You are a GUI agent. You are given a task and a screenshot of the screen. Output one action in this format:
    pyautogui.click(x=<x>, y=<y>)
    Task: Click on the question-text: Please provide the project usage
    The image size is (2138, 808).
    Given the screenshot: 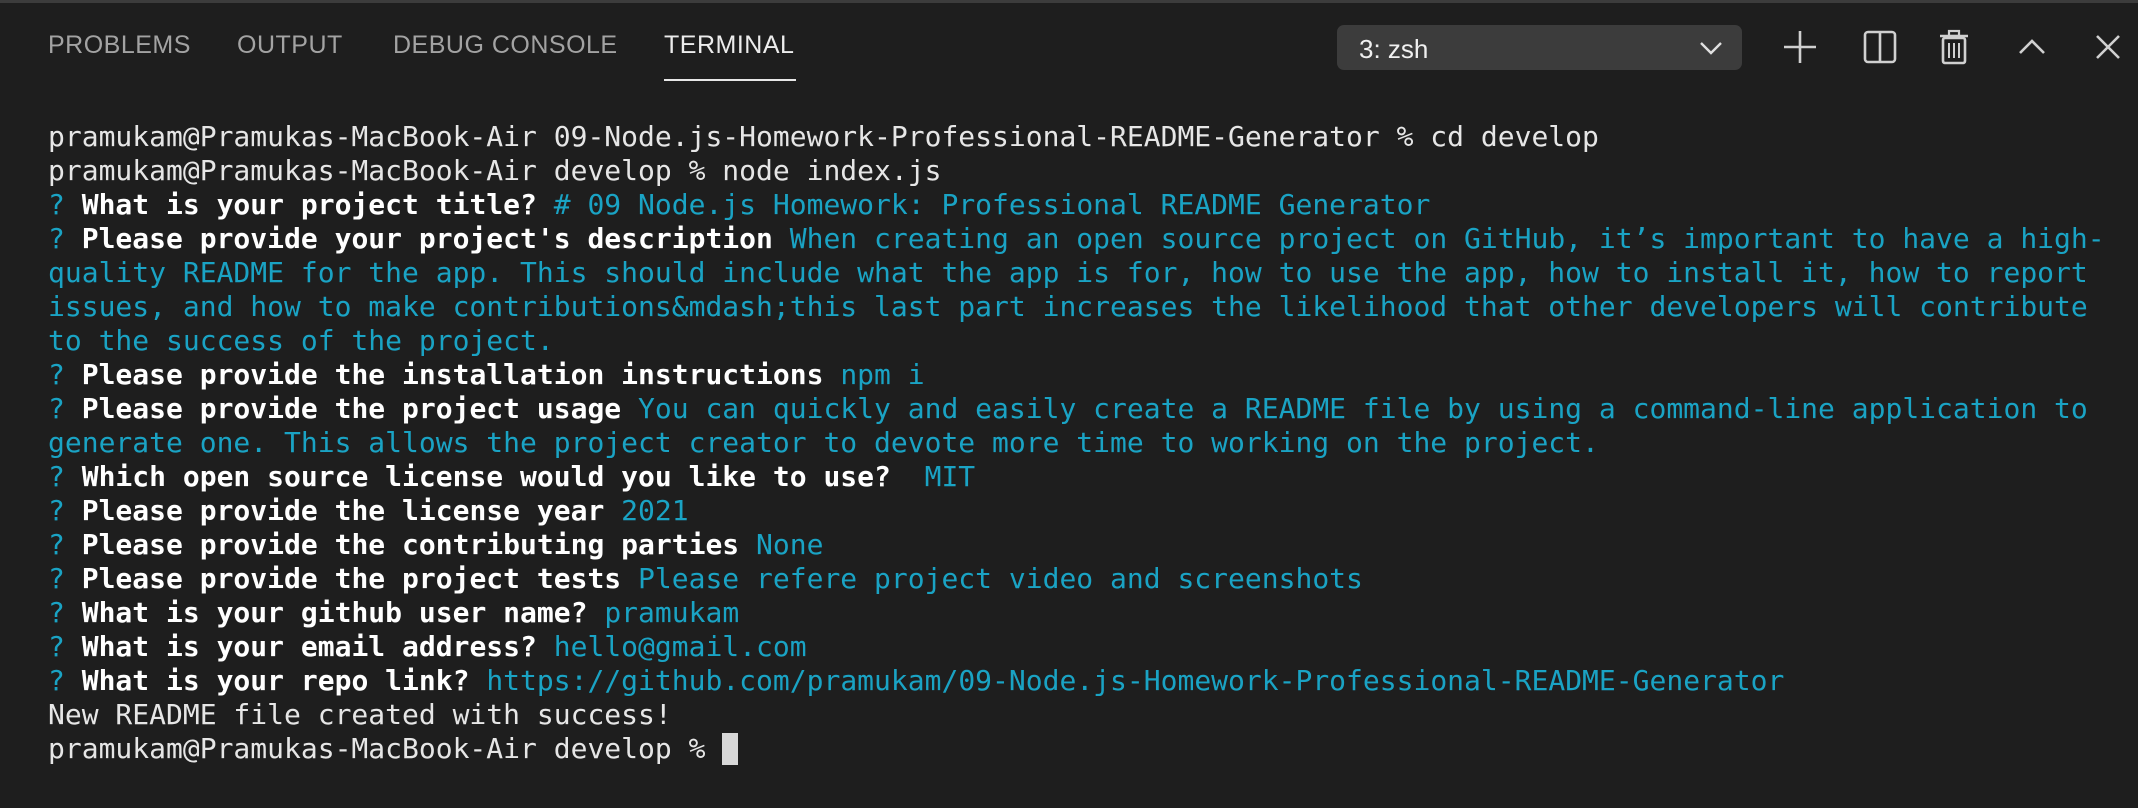 What is the action you would take?
    pyautogui.click(x=351, y=408)
    